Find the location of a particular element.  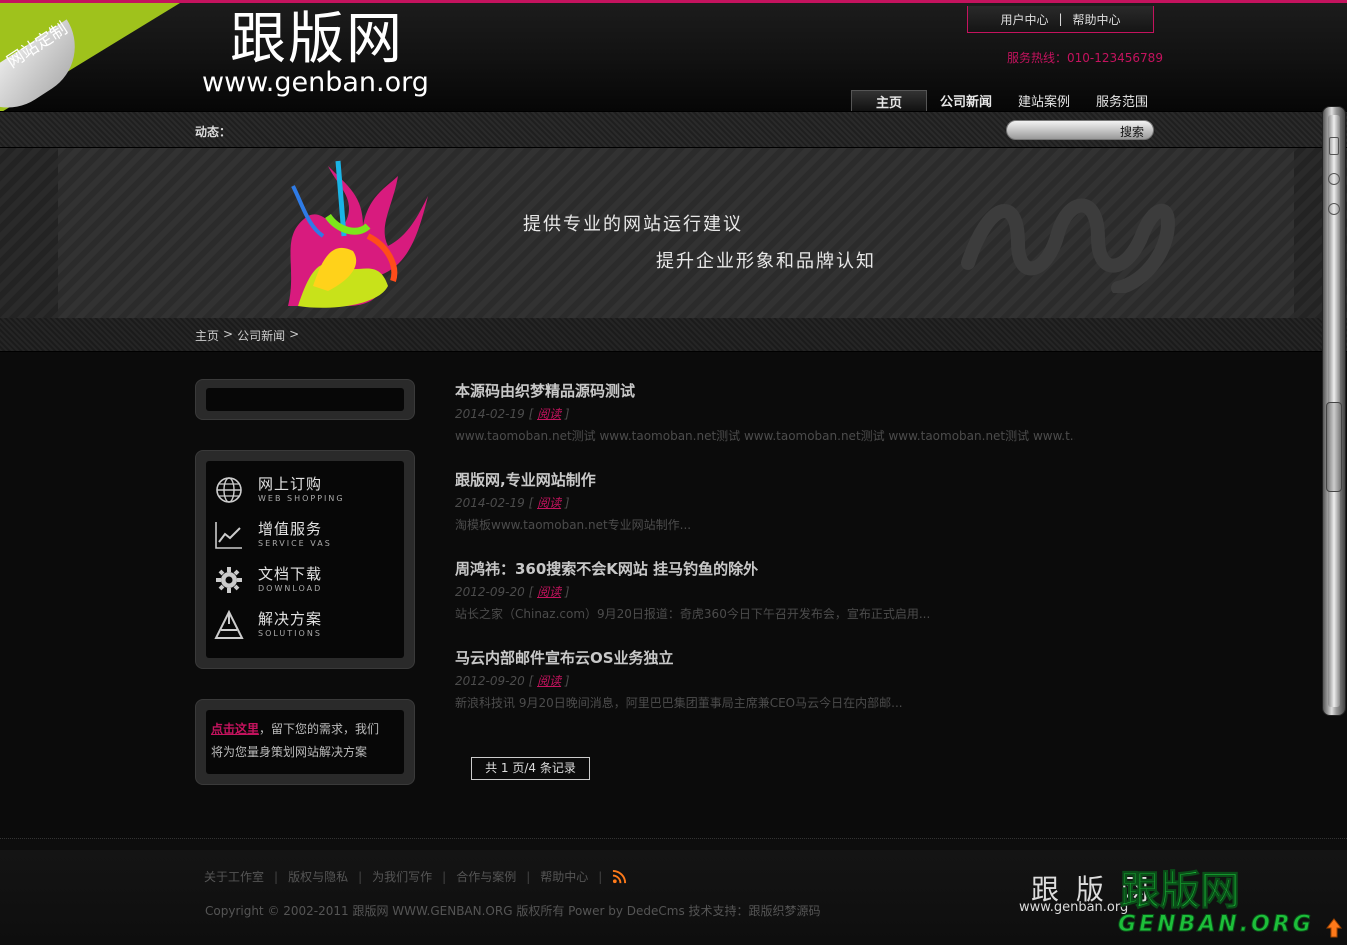

contact-panel: 点击这里，留下您的需求，我们 将为您量身策划网站解决方案 is located at coordinates (305, 742).